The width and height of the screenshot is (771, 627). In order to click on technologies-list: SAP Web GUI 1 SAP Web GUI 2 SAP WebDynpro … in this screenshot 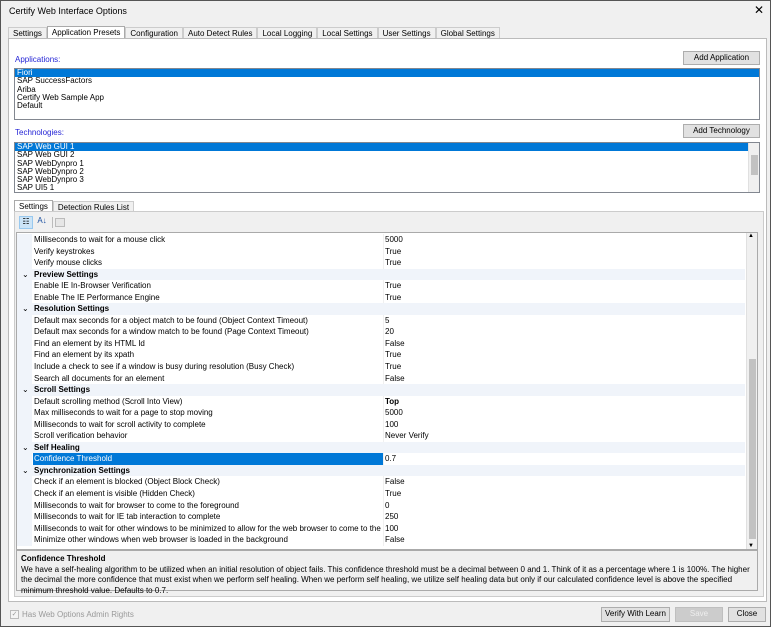, I will do `click(387, 167)`.